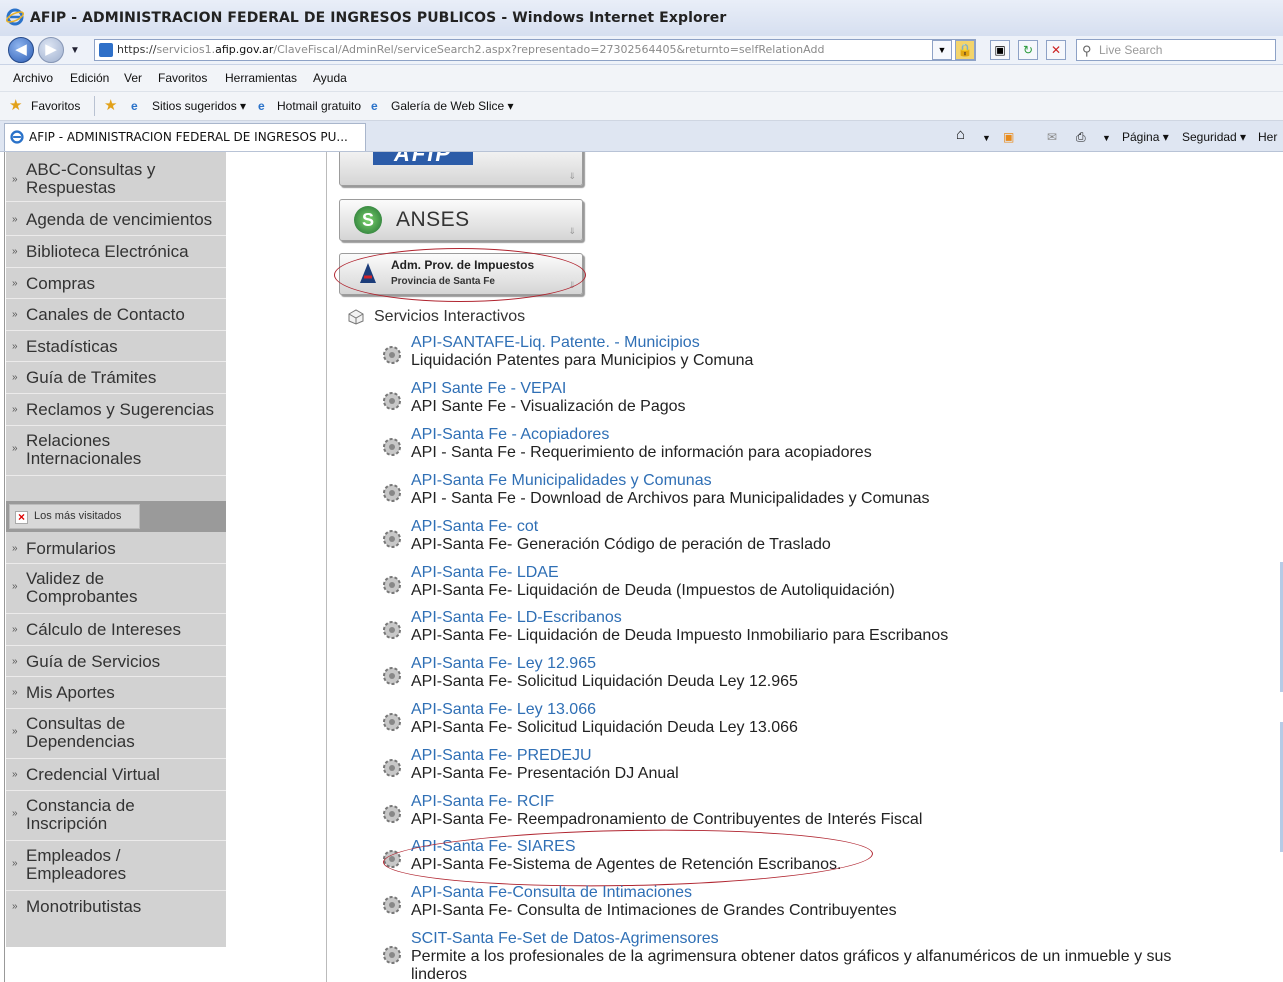  What do you see at coordinates (1176, 50) in the screenshot?
I see `search-input: ⚲ Live Search` at bounding box center [1176, 50].